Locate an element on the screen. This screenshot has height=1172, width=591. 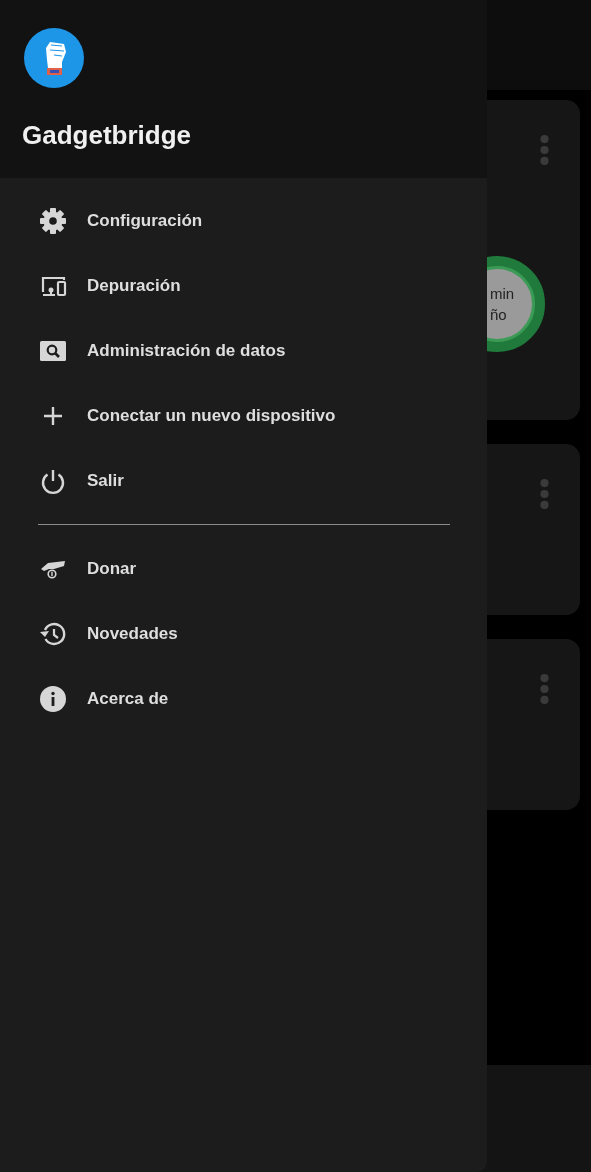
app-title: Gadgetbridge is located at coordinates (107, 135).